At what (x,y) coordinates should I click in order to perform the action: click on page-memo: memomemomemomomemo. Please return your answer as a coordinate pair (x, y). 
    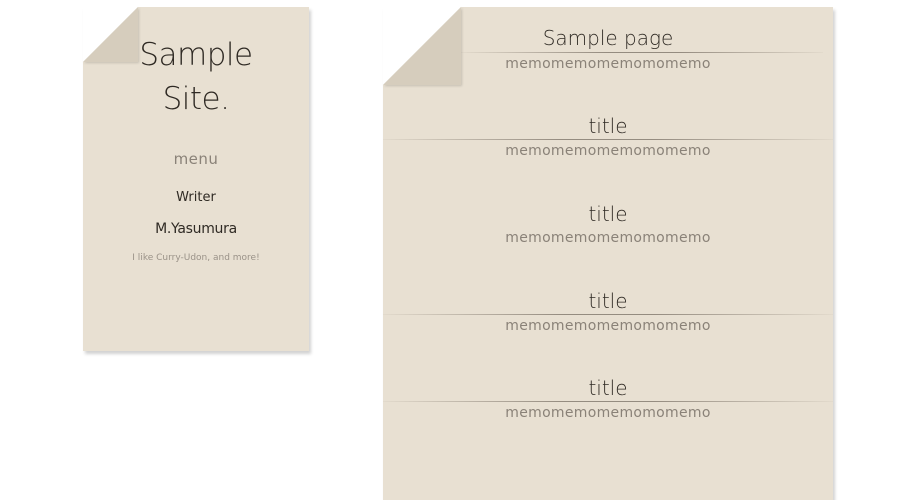
    Looking at the image, I should click on (608, 64).